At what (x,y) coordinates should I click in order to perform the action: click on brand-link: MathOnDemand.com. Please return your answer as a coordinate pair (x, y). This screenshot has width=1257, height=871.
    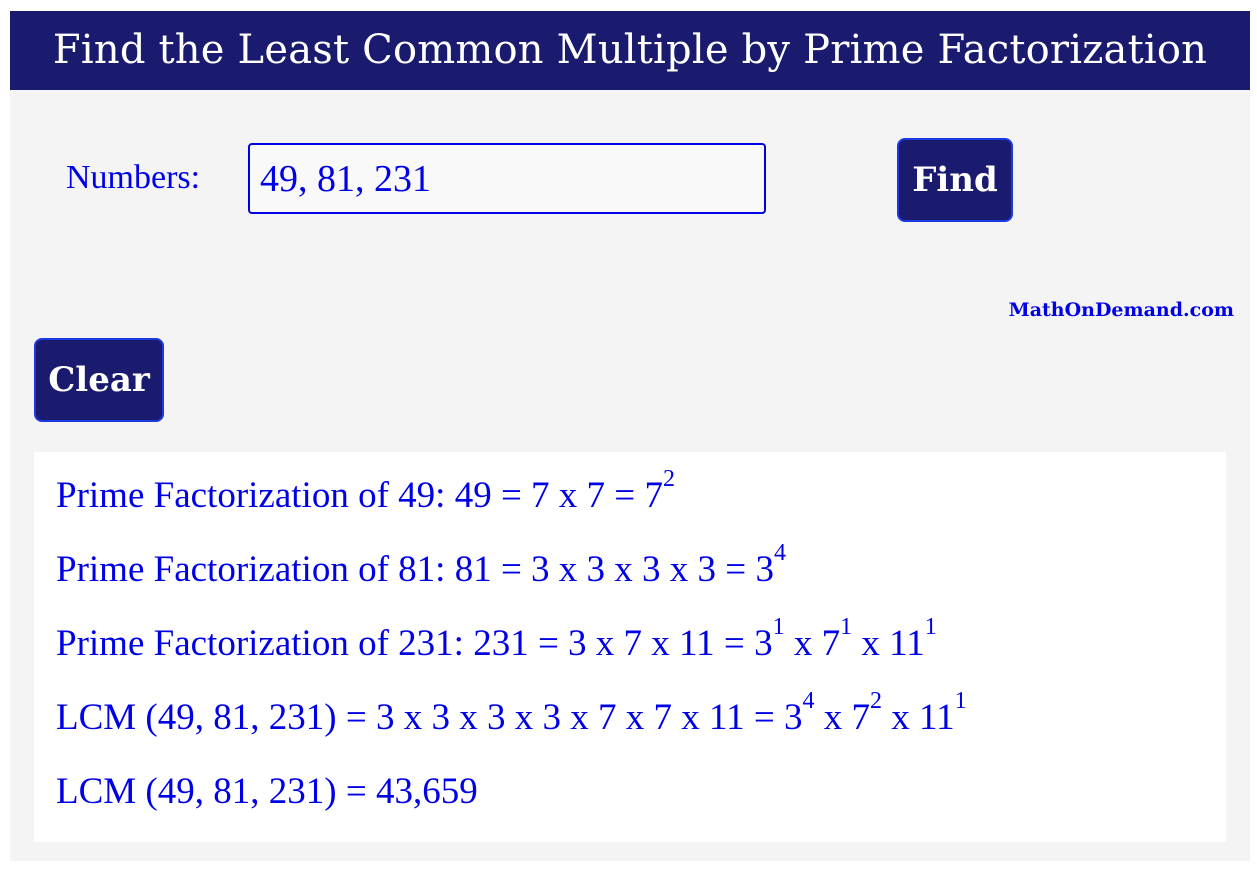
    Looking at the image, I should click on (1121, 310).